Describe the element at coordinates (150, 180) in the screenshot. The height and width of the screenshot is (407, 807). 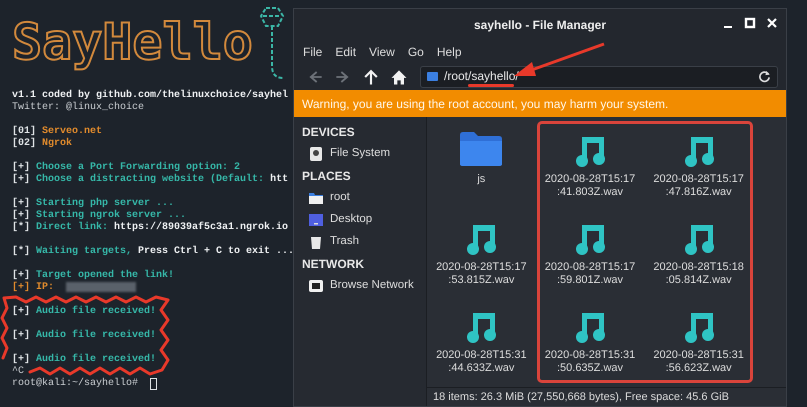
I see `terminal-text: Choose a distracting website (Default:` at that location.